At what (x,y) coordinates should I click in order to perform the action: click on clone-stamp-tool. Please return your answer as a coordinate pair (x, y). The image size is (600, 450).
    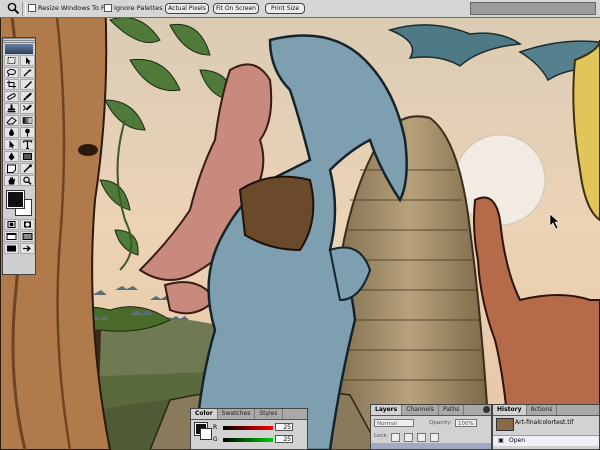
    Looking at the image, I should click on (11, 108).